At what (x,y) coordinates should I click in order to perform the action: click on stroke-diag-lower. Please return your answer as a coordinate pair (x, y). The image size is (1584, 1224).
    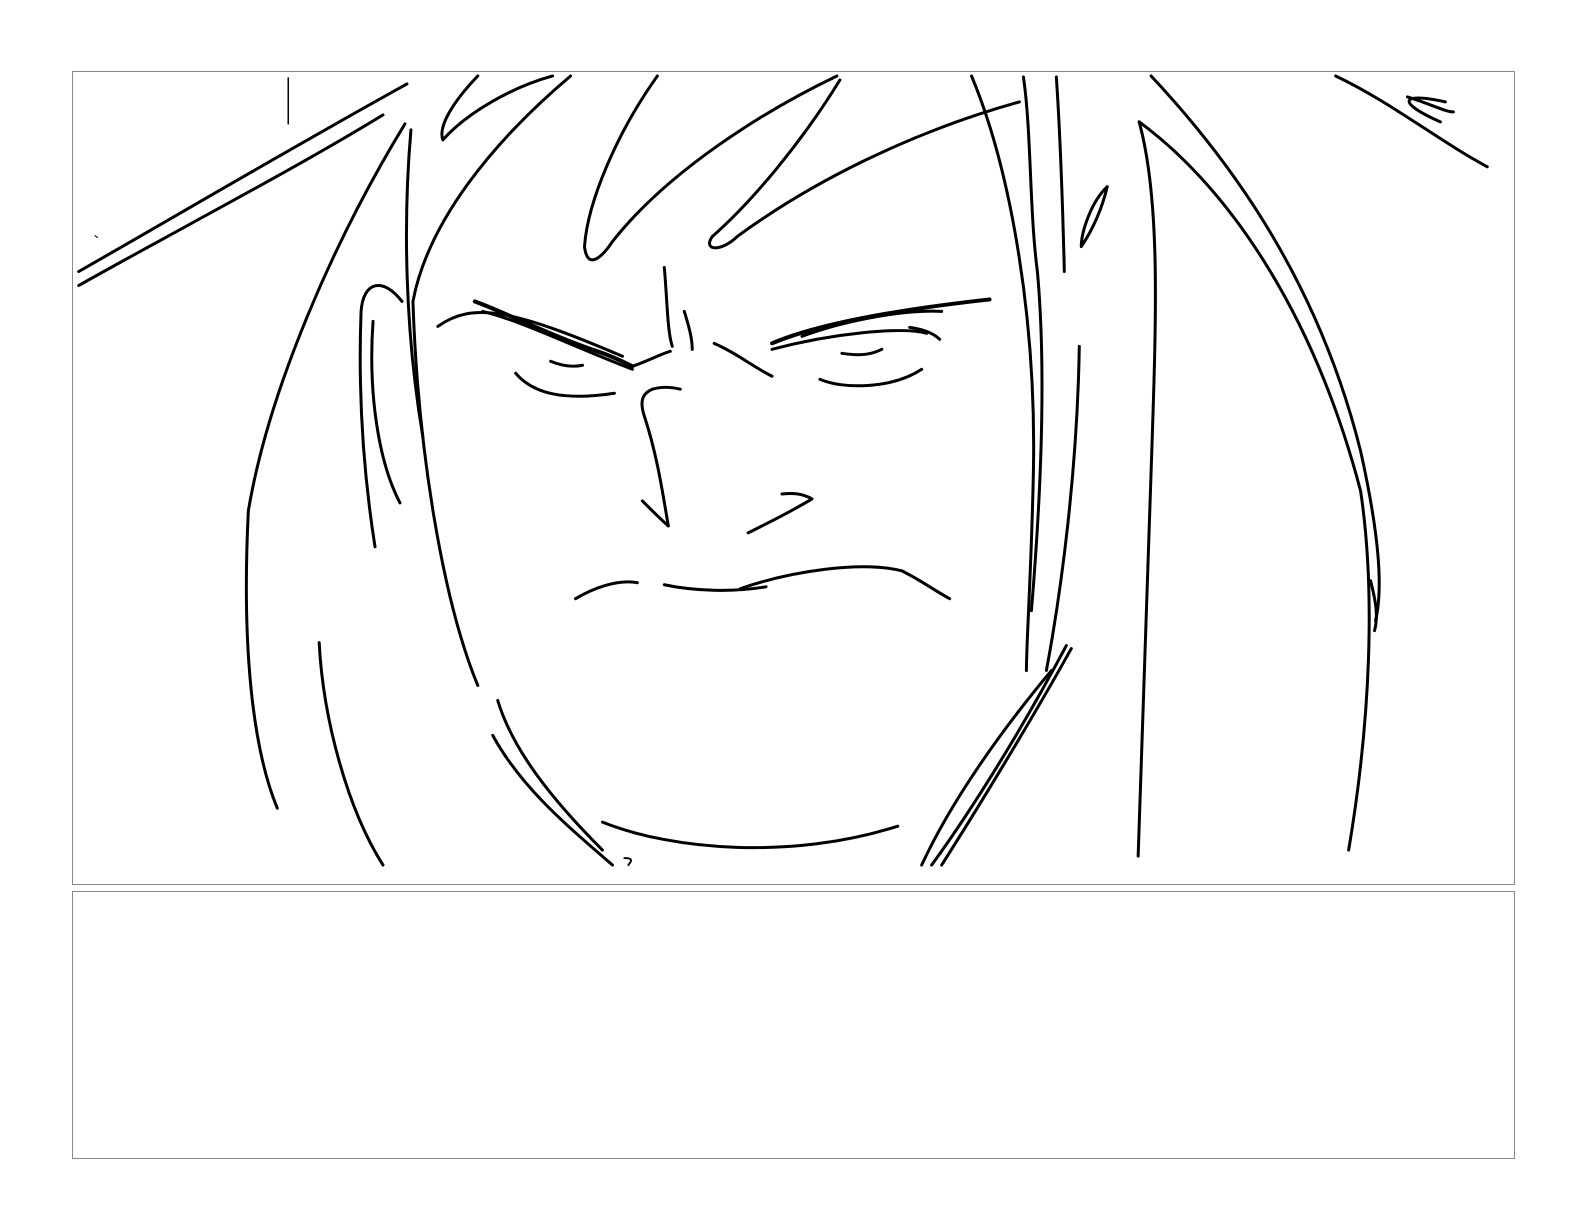
    Looking at the image, I should click on (231, 200).